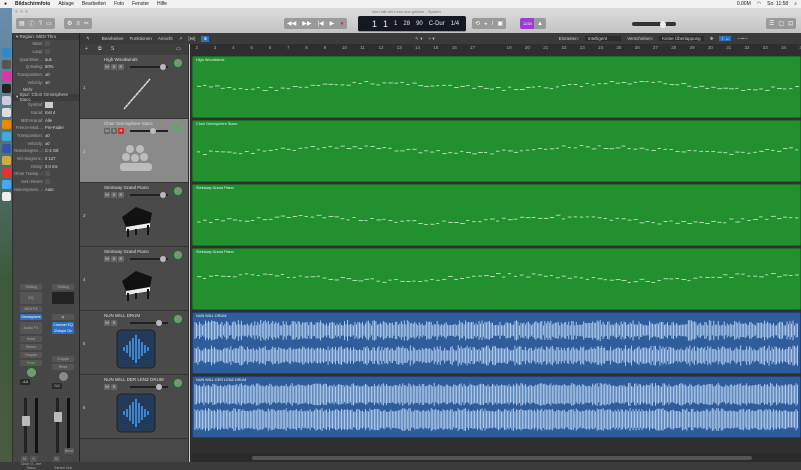 The image size is (801, 470). I want to click on volume-value: 0,0, so click(57, 386).